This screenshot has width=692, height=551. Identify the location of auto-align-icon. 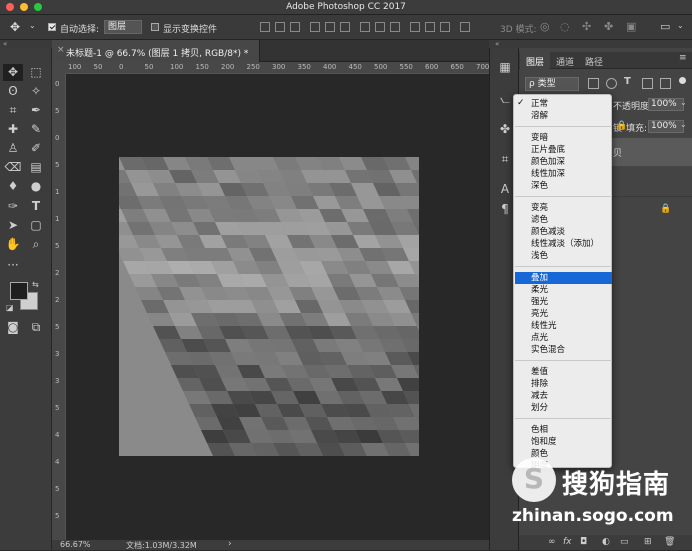
(465, 27).